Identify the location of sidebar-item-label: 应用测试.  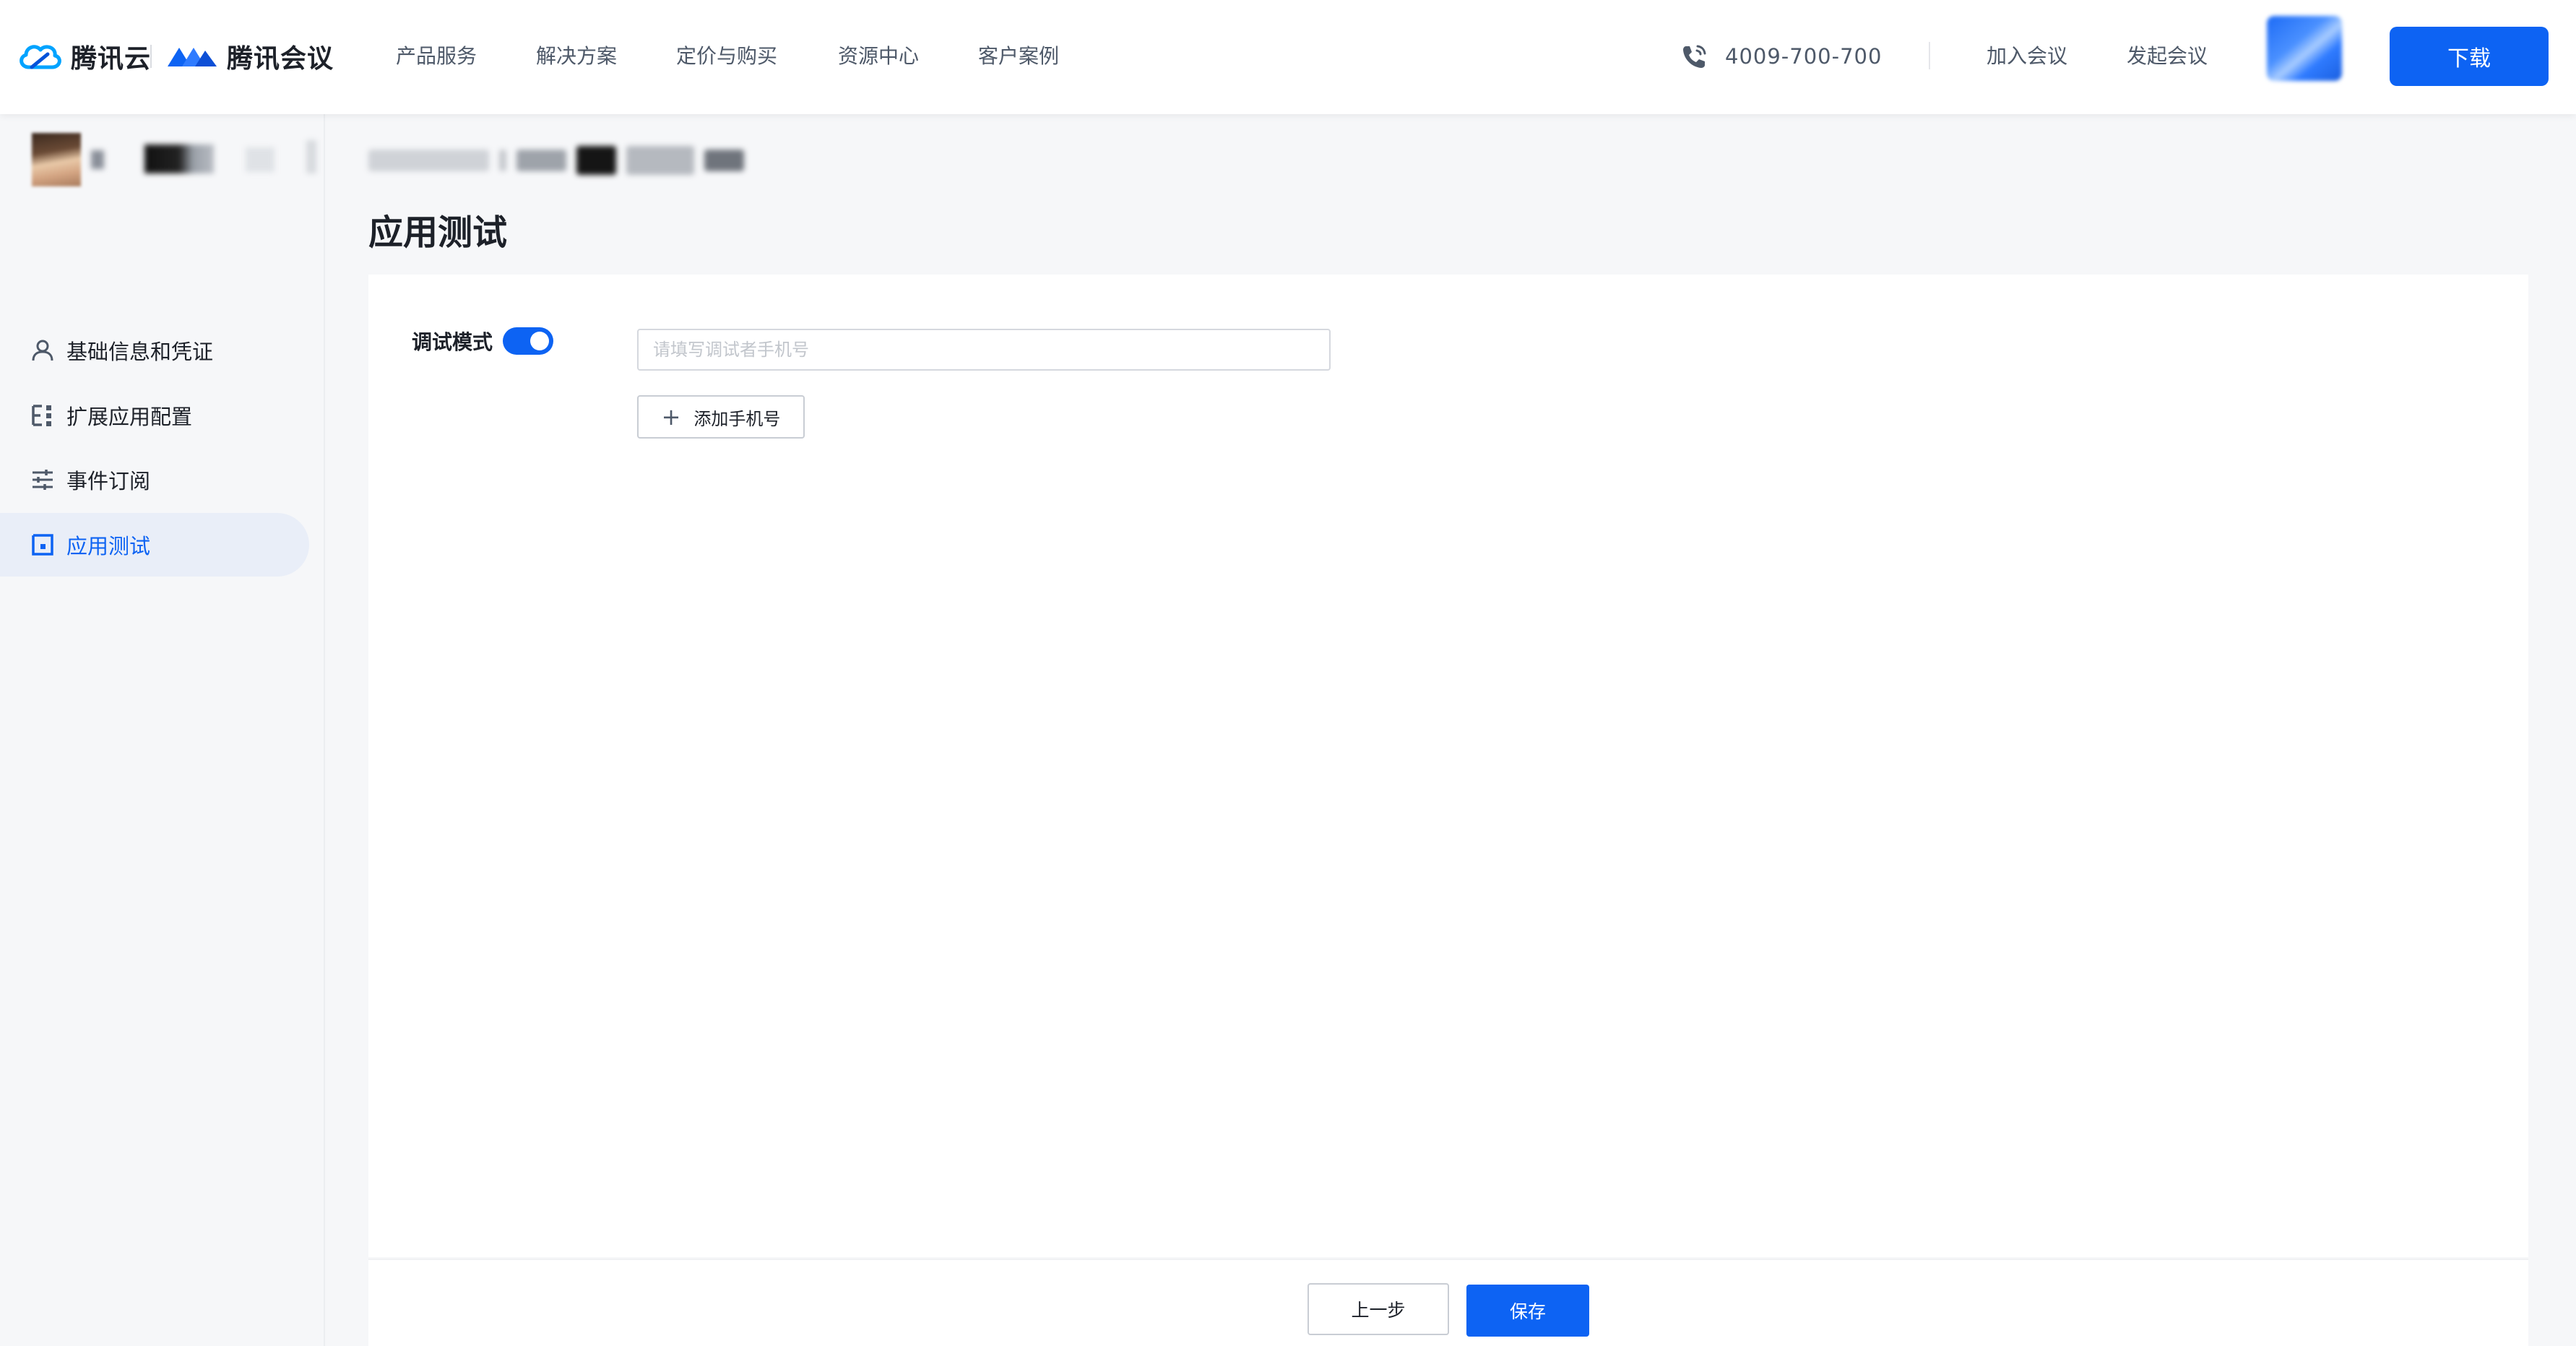
(109, 546).